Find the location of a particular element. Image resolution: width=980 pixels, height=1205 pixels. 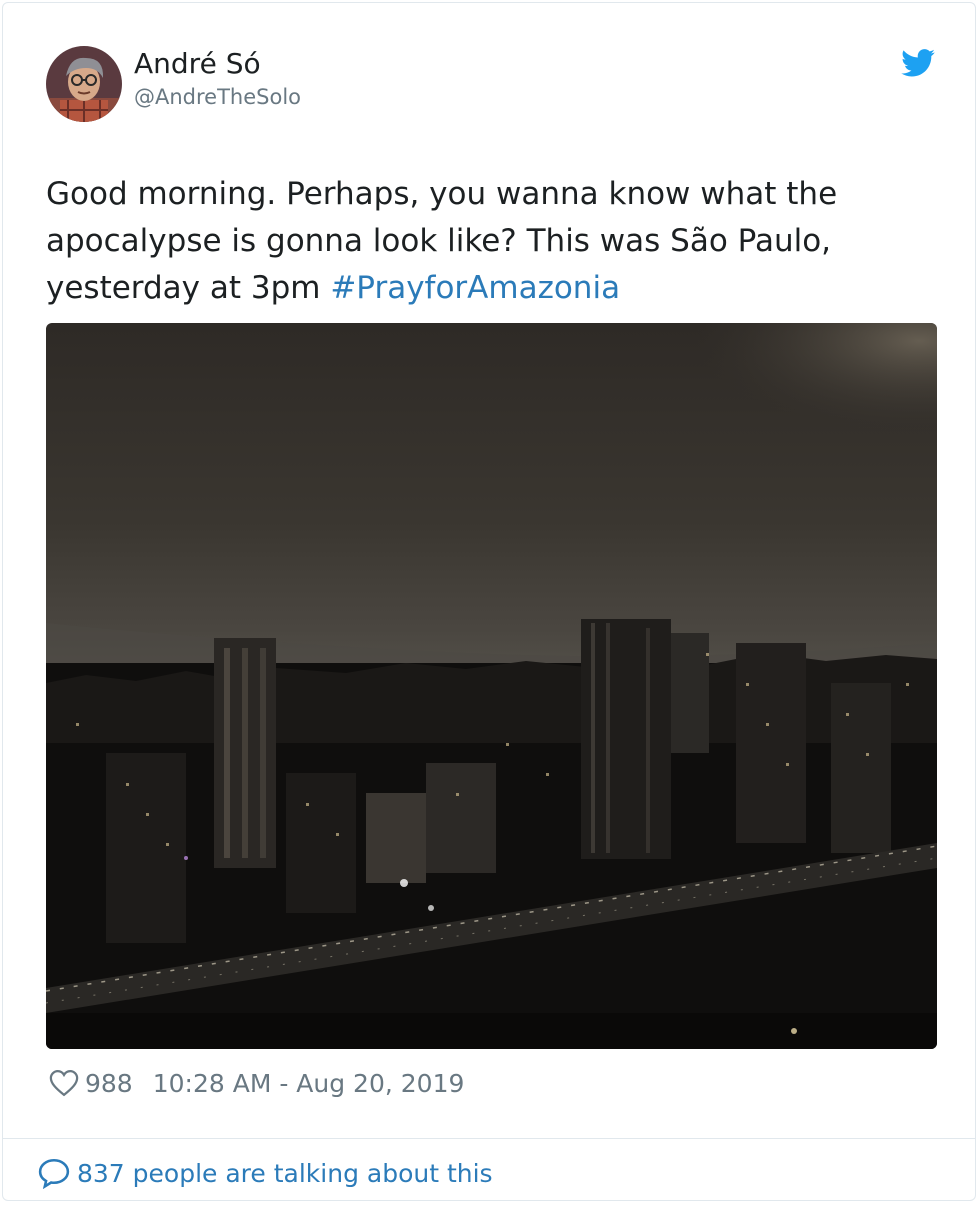

tweet-meta: 988 10:28 AM - Aug 20, 2019 is located at coordinates (256, 1083).